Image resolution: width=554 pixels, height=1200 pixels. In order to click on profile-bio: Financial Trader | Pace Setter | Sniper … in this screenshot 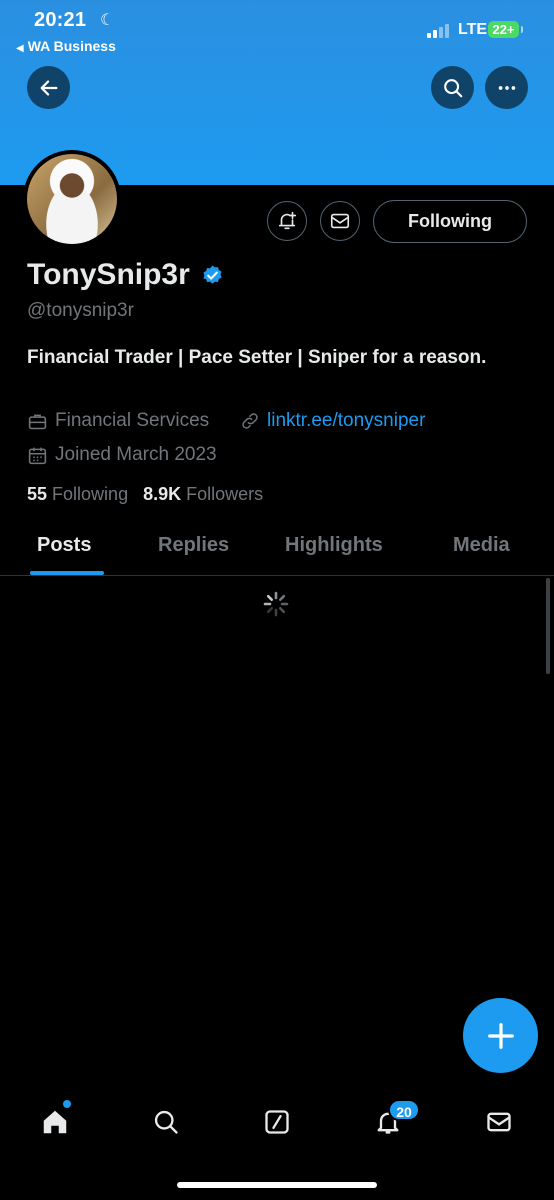, I will do `click(257, 357)`.